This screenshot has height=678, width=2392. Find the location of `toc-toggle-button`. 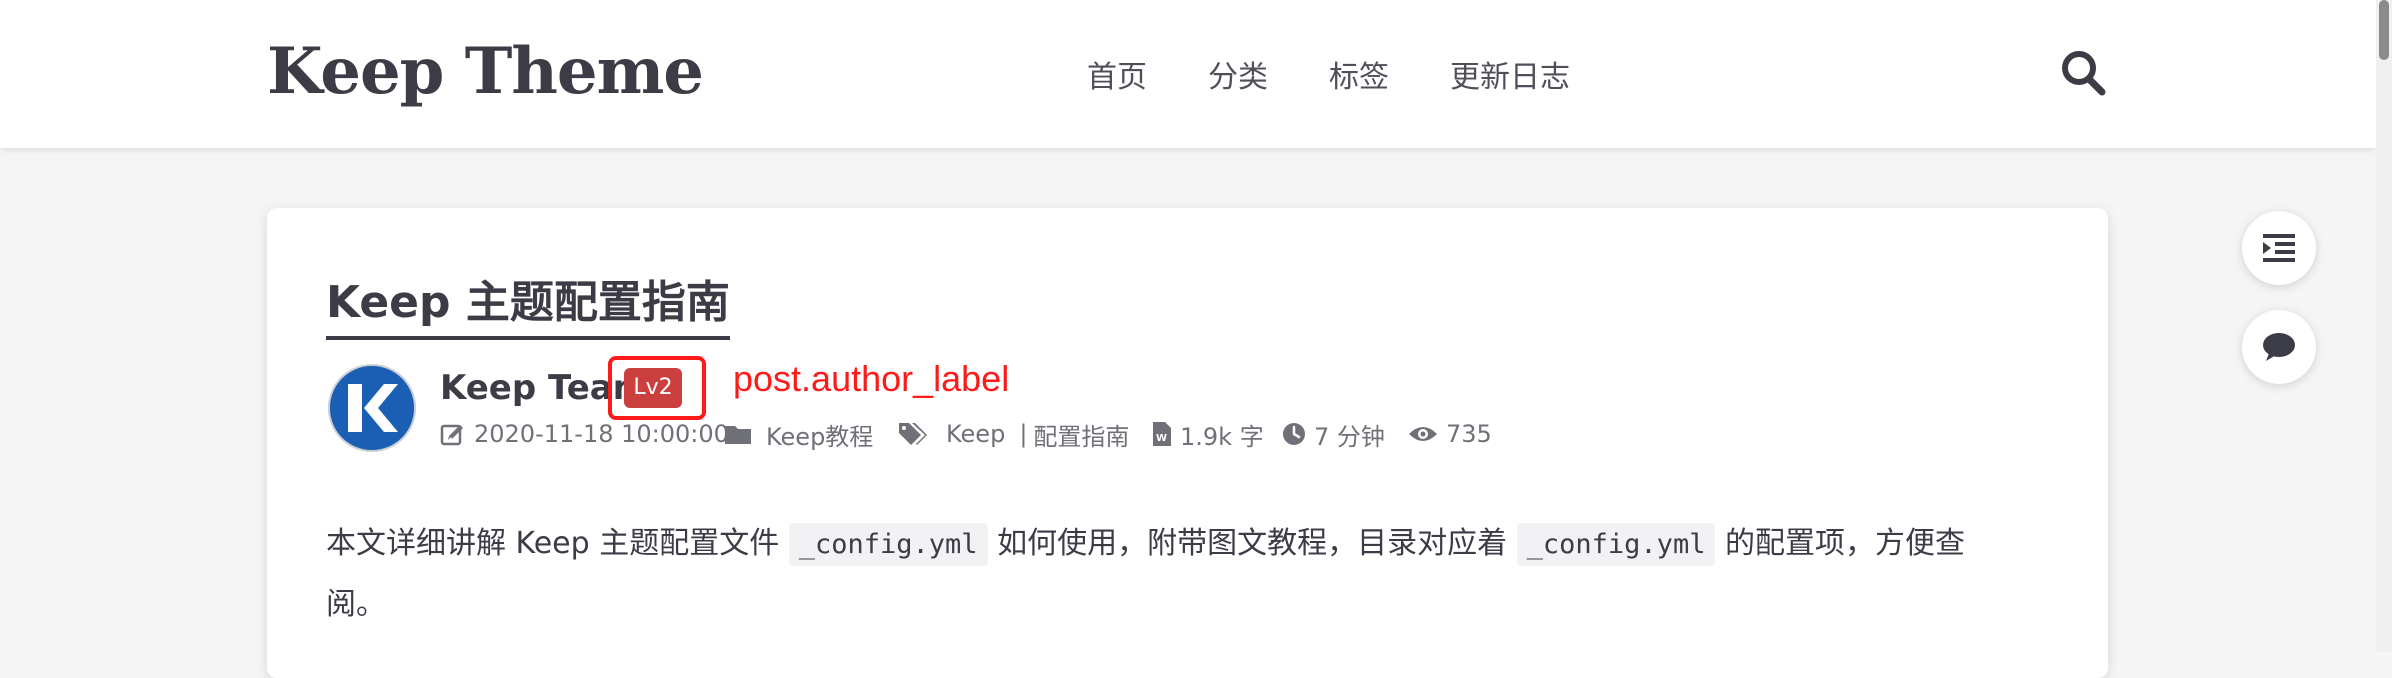

toc-toggle-button is located at coordinates (2279, 248).